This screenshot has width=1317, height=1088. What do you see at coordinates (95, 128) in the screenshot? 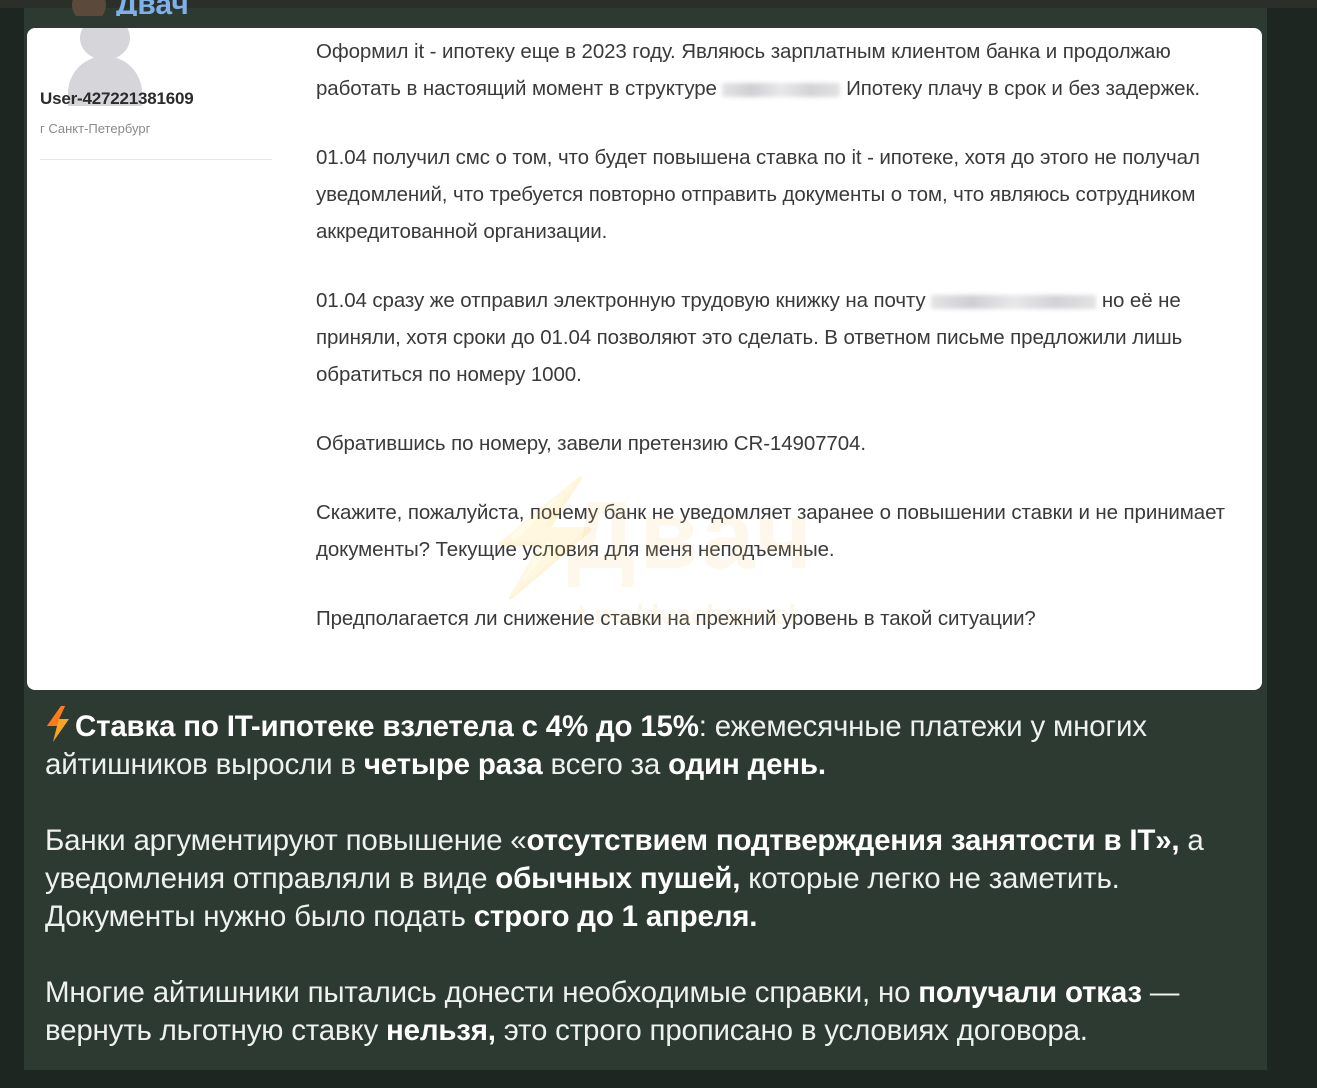
I see `review-user-city: г Санкт-Петербург` at bounding box center [95, 128].